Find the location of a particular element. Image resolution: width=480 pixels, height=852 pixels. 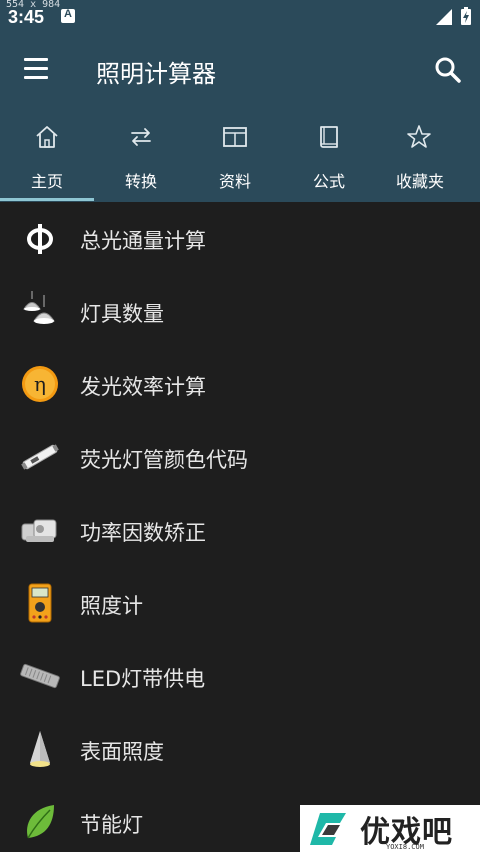

eta-orange-circle-icon: η is located at coordinates (40, 384).